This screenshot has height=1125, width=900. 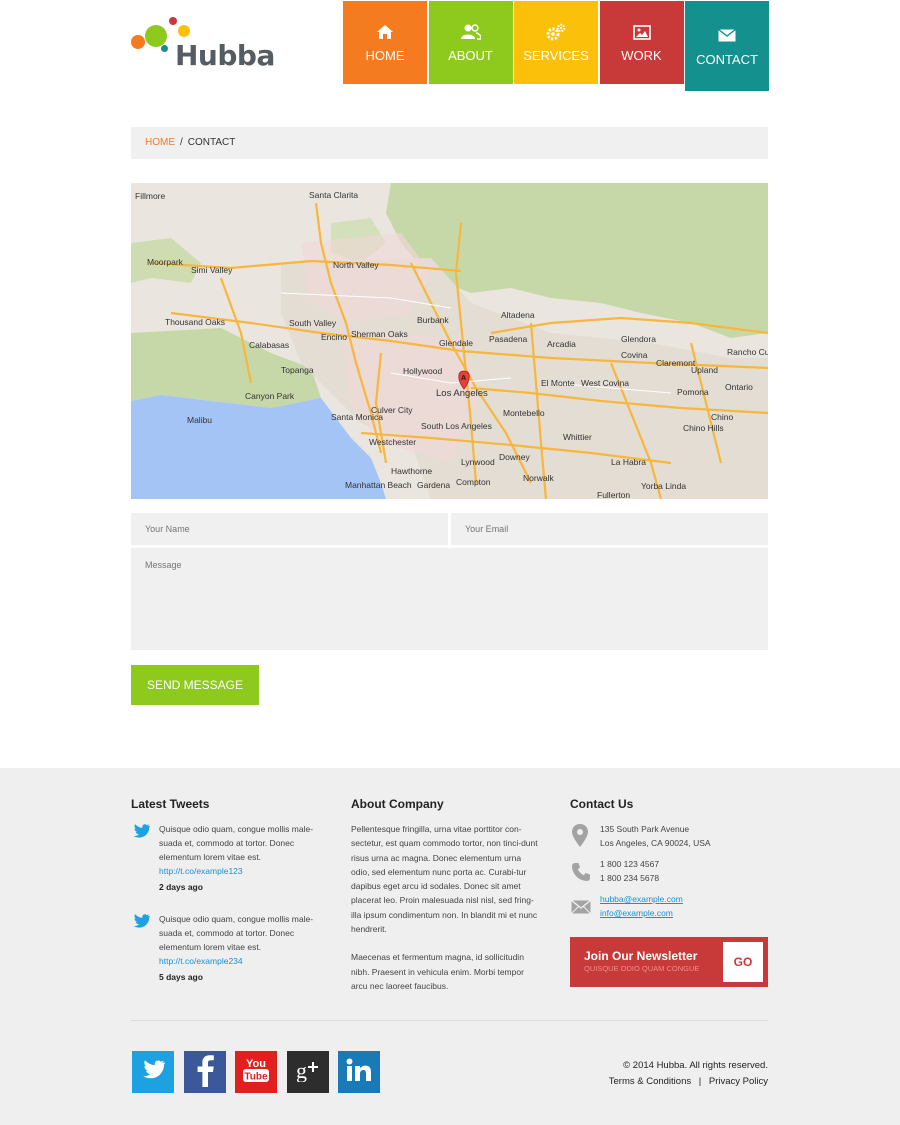 I want to click on nav-about: ABOUT, so click(x=470, y=42).